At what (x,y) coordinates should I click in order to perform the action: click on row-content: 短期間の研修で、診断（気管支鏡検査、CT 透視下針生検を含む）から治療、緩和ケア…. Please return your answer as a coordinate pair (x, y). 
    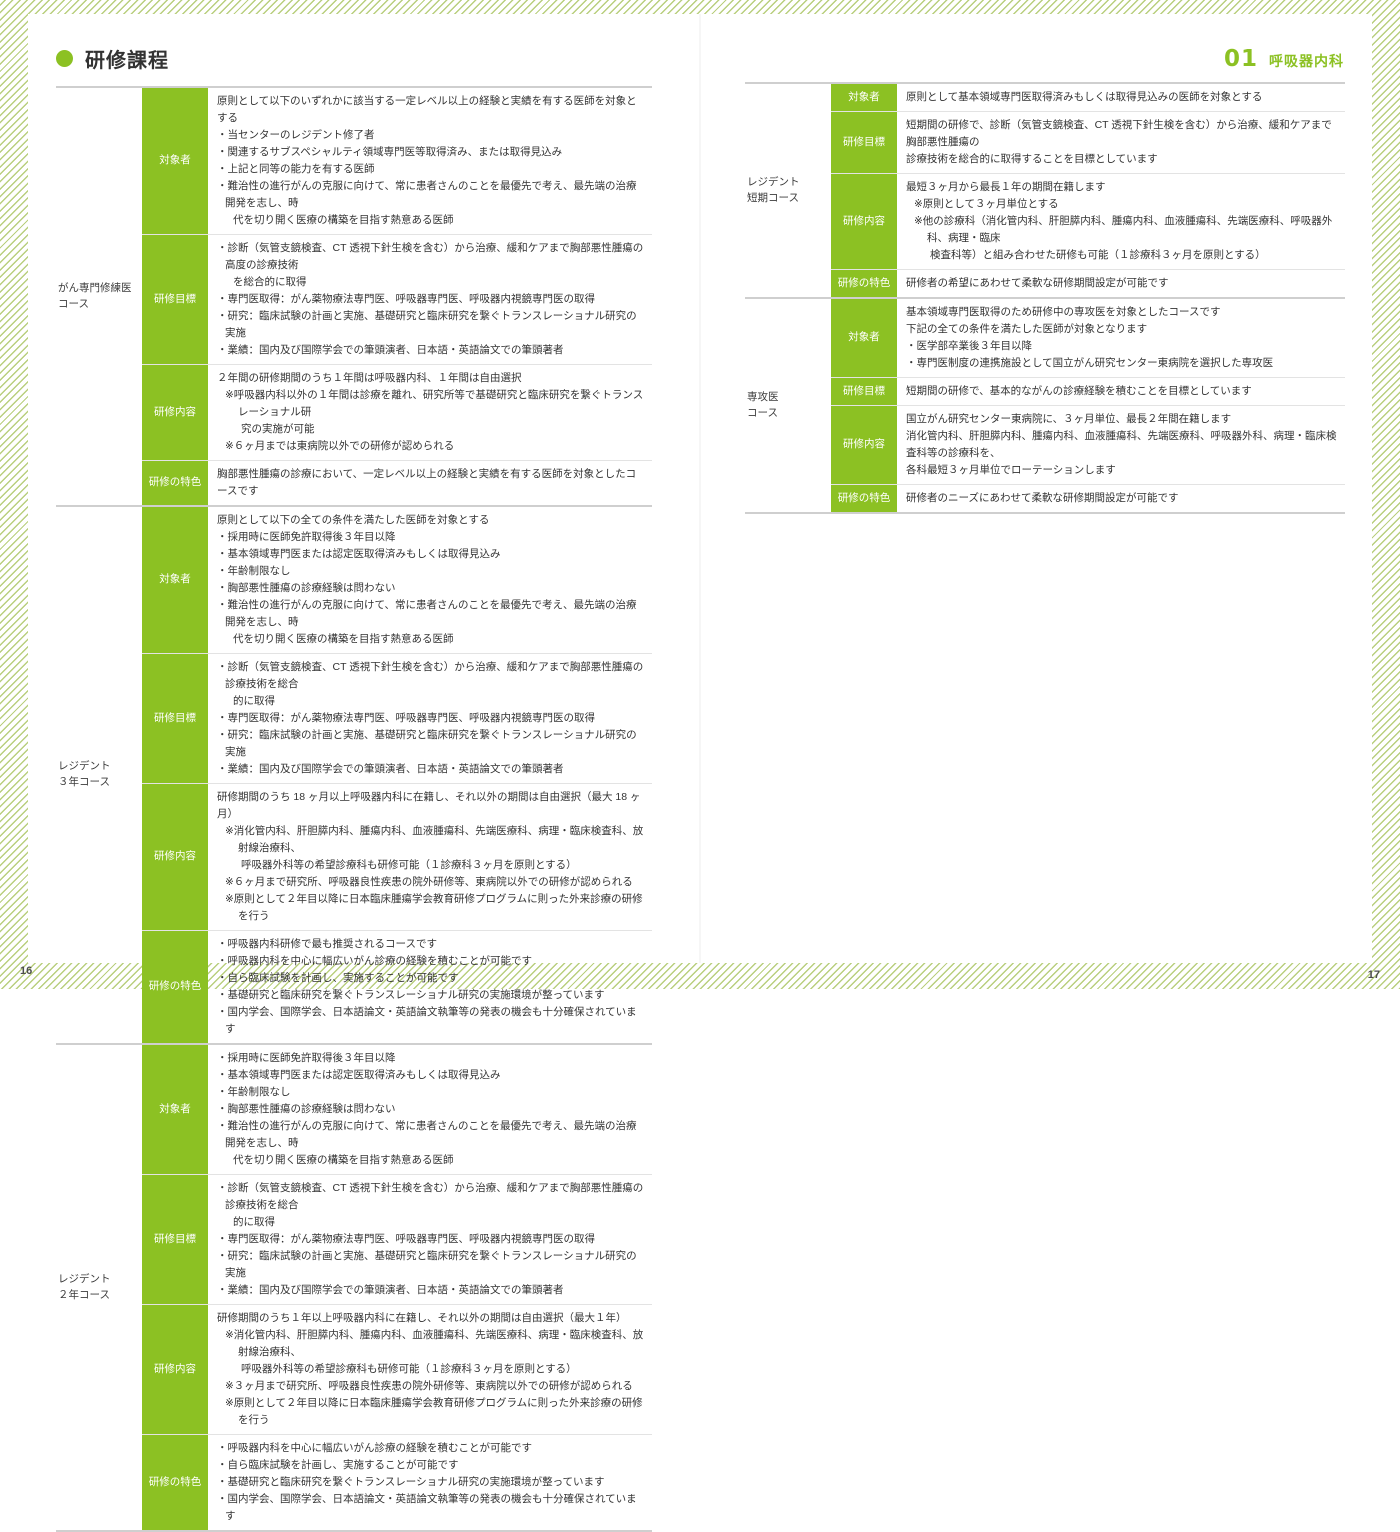
    Looking at the image, I should click on (1121, 142).